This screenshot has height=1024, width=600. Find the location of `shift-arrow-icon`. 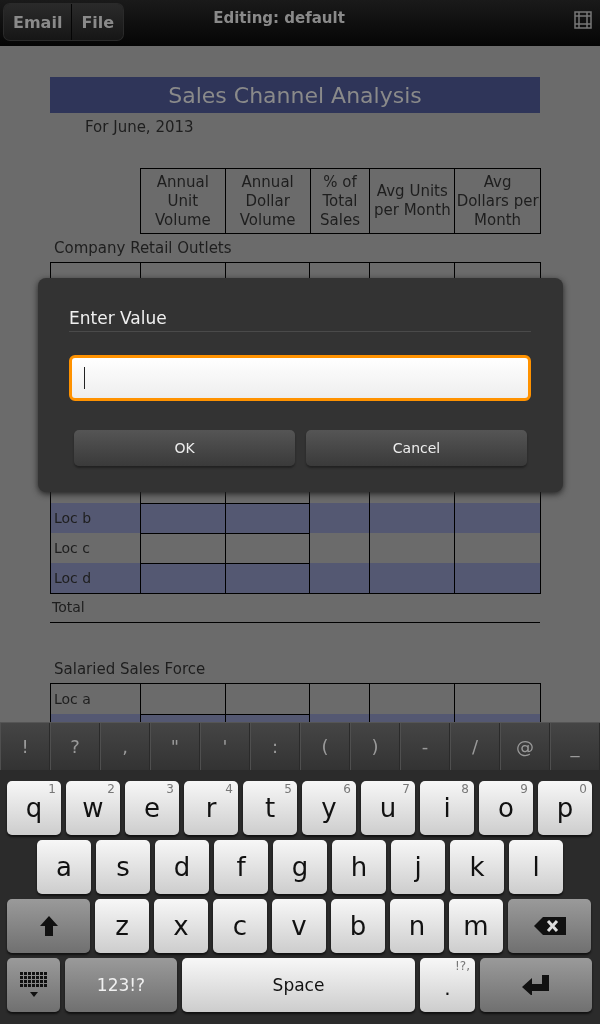

shift-arrow-icon is located at coordinates (48, 926).